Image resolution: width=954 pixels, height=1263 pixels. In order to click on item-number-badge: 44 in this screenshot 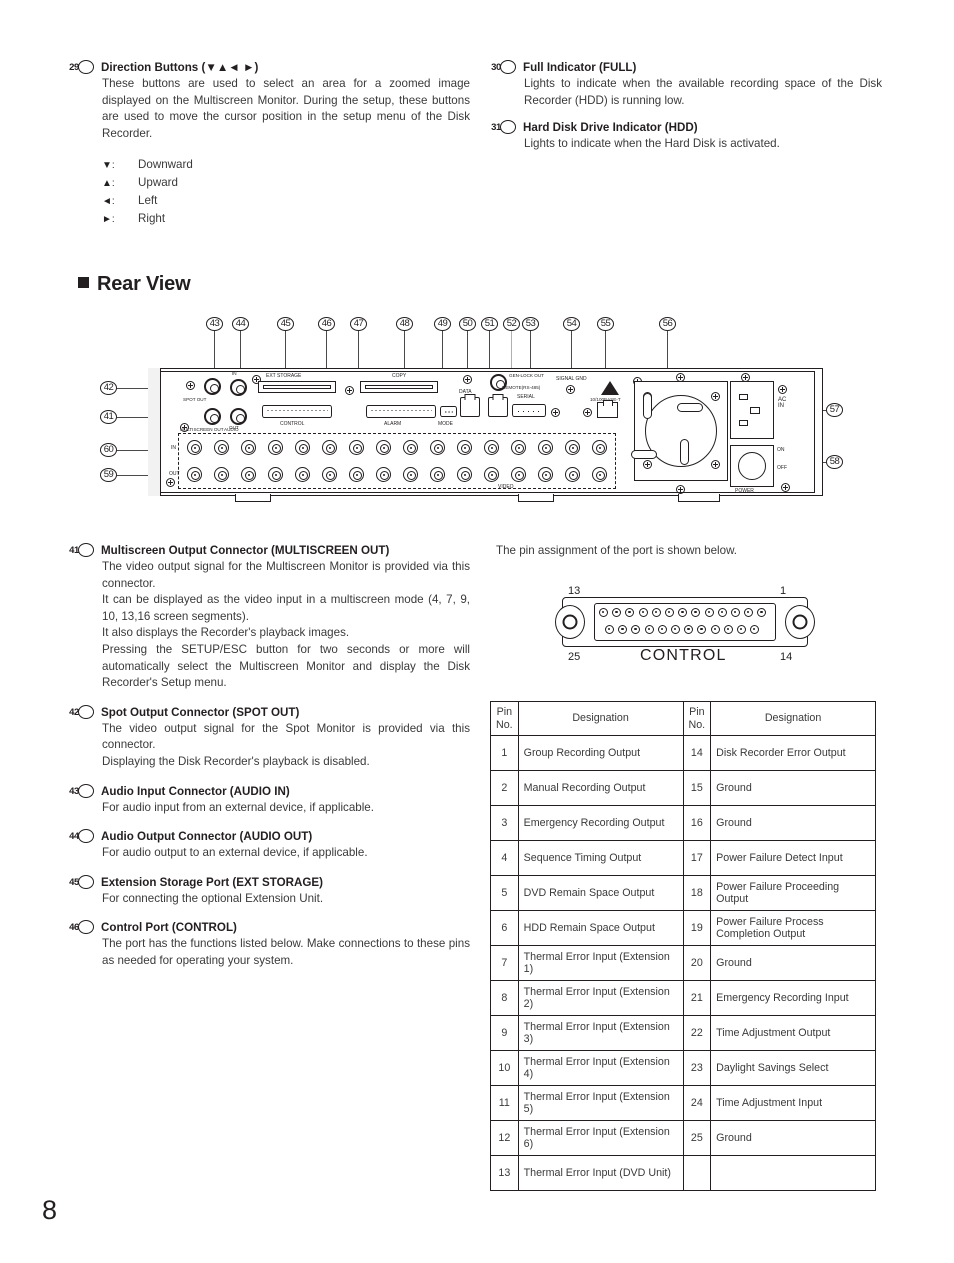, I will do `click(81, 836)`.